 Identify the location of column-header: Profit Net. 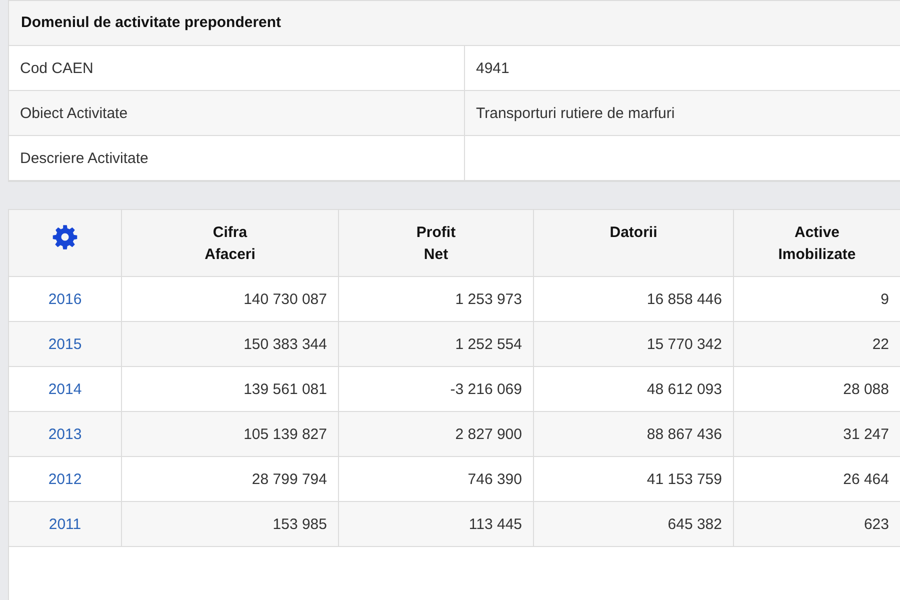
(436, 243).